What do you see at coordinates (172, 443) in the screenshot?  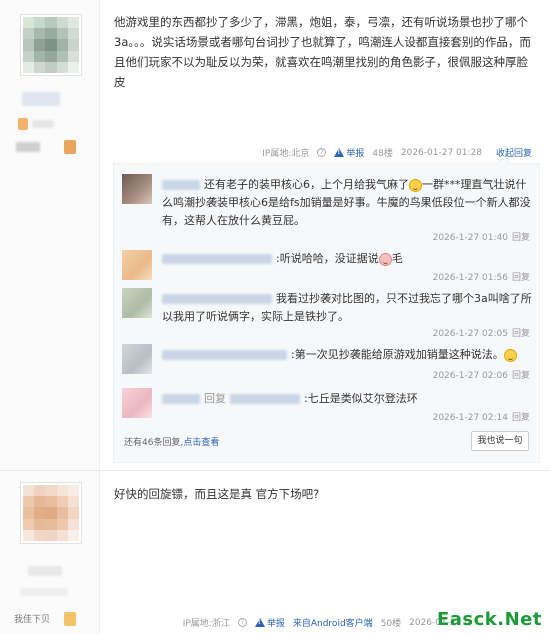 I see `more-replies: 还有46条回复,点击查看` at bounding box center [172, 443].